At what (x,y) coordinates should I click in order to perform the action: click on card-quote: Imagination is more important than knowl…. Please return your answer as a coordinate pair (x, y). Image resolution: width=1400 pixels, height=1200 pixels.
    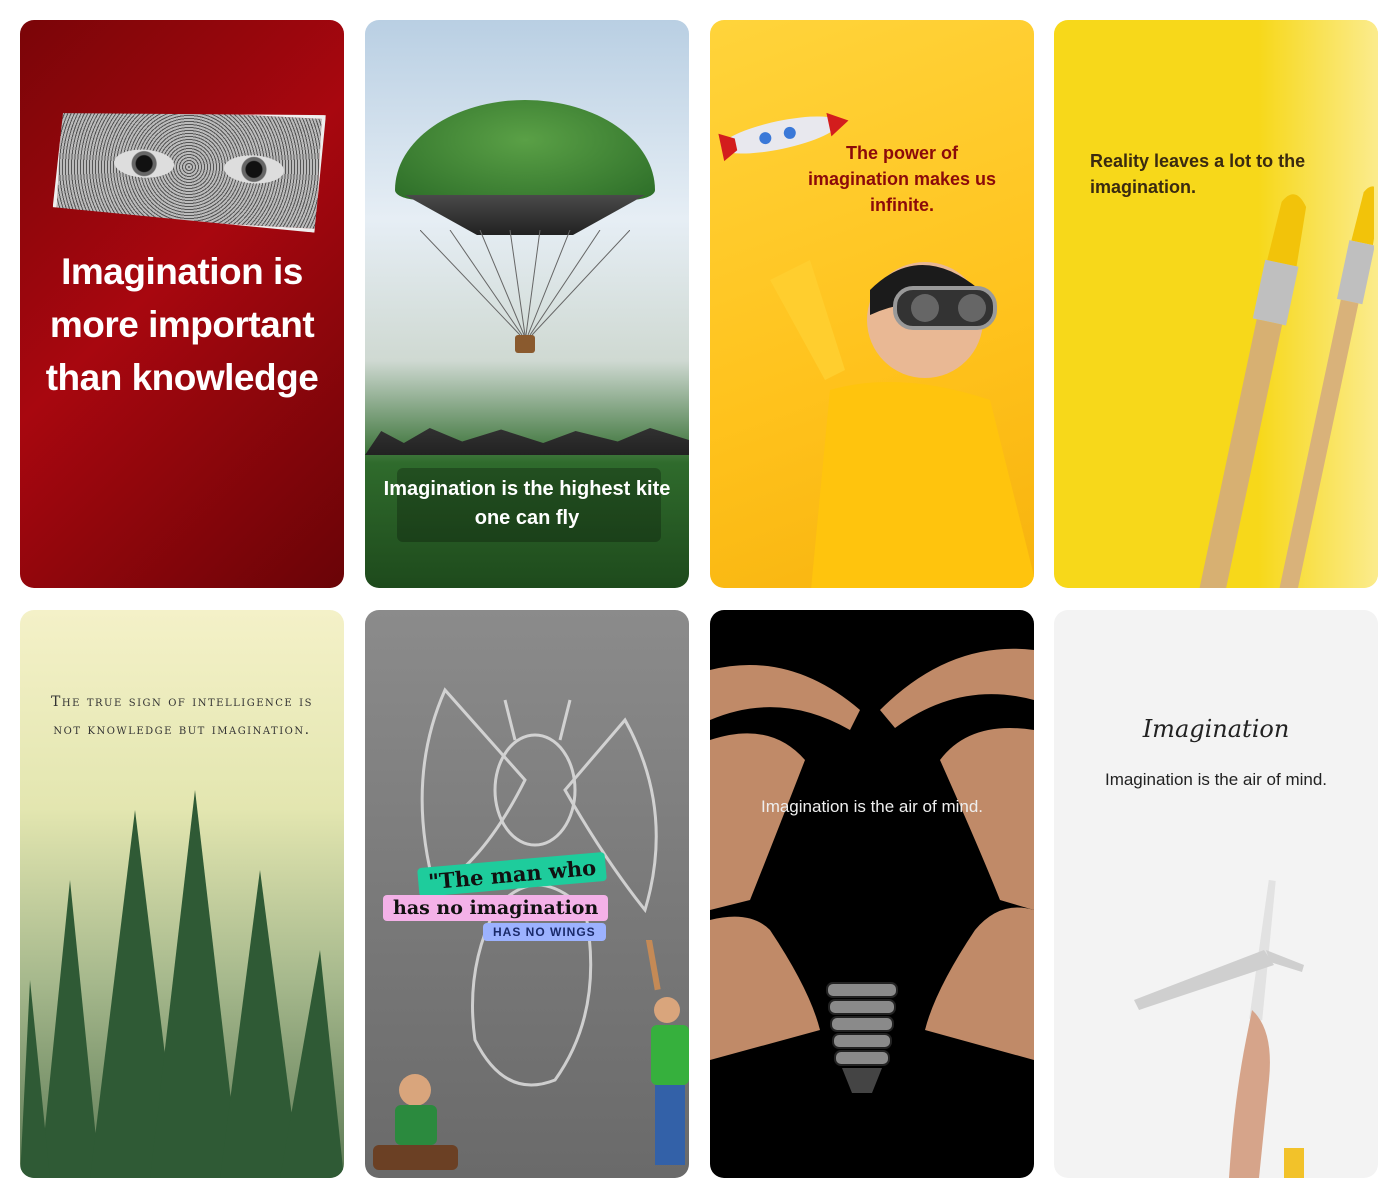
    Looking at the image, I should click on (182, 324).